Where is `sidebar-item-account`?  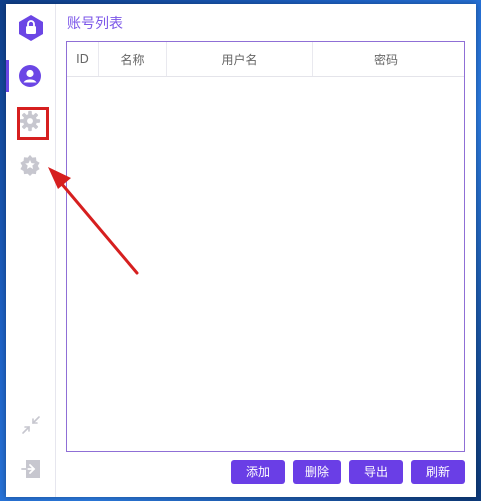
sidebar-item-account is located at coordinates (30, 76).